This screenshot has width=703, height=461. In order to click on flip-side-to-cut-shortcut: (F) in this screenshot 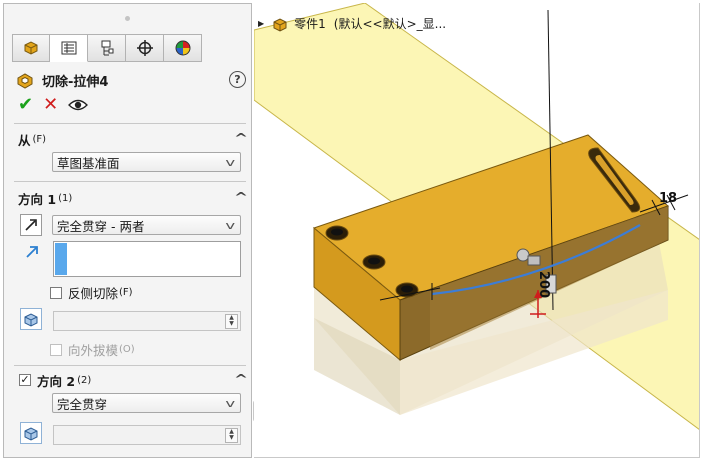, I will do `click(126, 292)`.